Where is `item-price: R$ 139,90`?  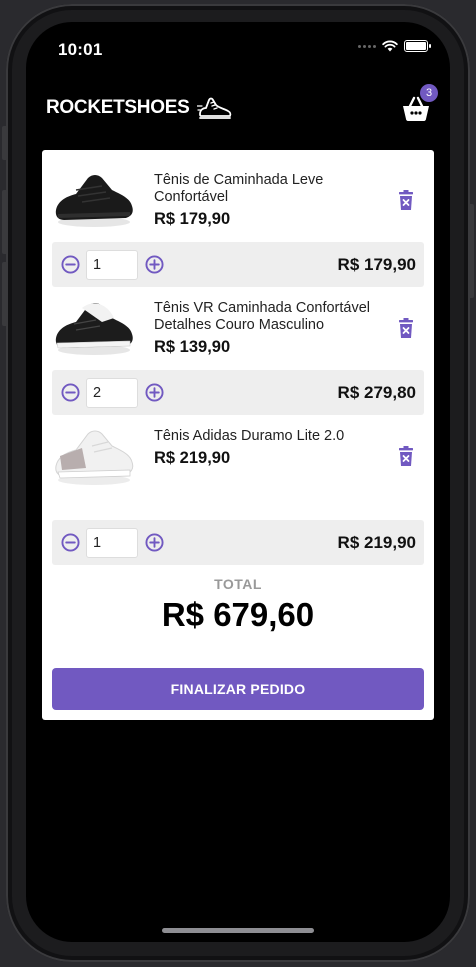
item-price: R$ 139,90 is located at coordinates (192, 347).